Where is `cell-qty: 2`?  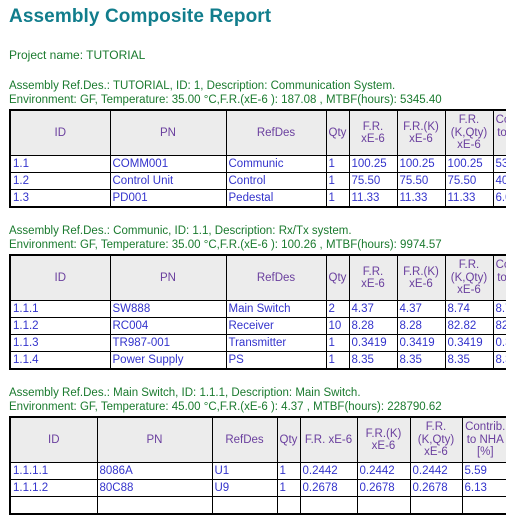
cell-qty: 2 is located at coordinates (337, 309).